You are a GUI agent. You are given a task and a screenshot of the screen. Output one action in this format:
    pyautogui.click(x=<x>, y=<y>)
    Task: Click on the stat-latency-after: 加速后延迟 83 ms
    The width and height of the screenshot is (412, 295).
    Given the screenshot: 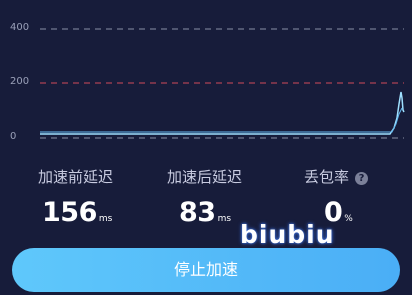 What is the action you would take?
    pyautogui.click(x=204, y=197)
    